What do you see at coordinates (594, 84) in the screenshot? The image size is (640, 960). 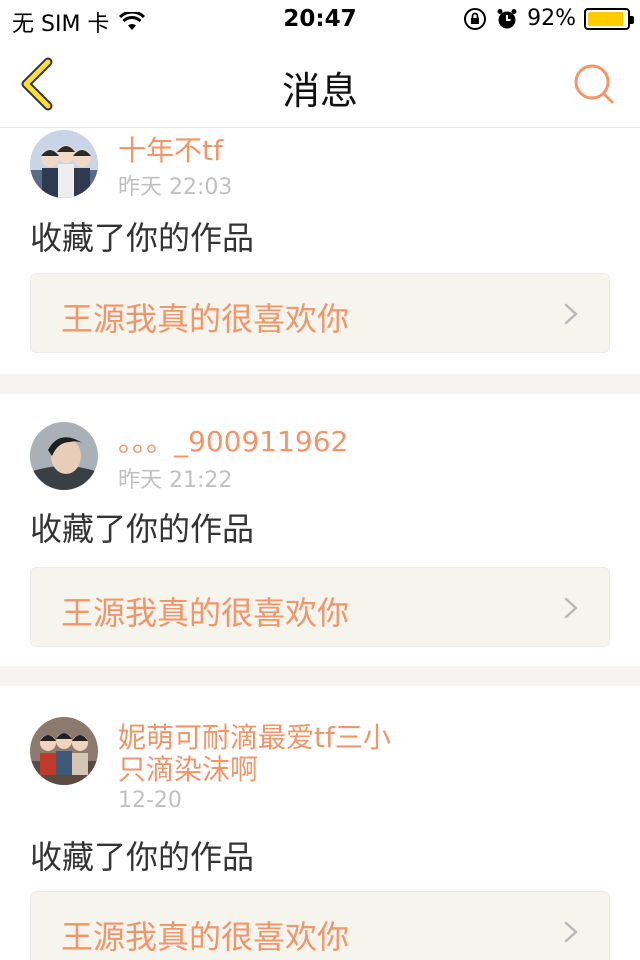 I see `search-icon` at bounding box center [594, 84].